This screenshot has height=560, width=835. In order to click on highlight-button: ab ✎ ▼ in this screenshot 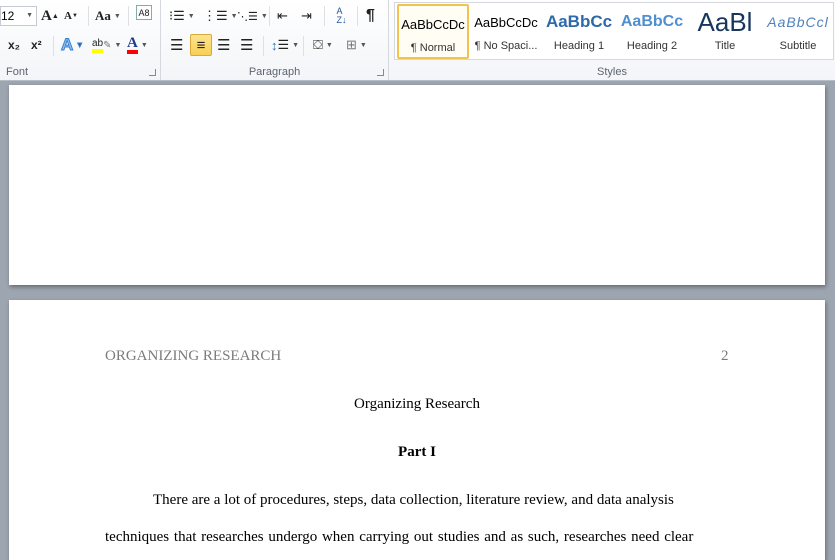, I will do `click(106, 45)`.